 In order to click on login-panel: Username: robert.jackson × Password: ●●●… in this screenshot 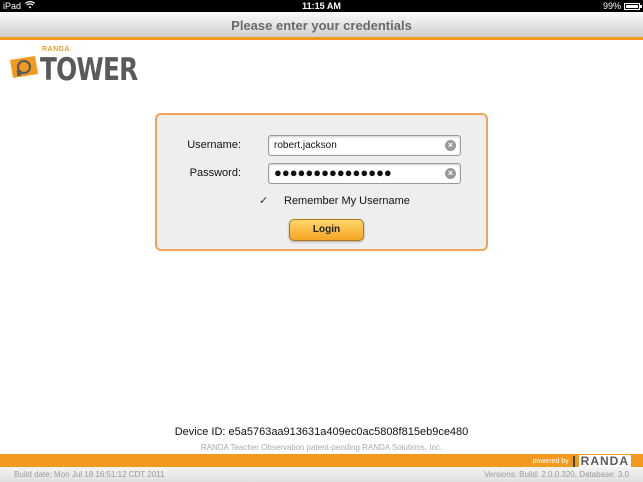, I will do `click(321, 182)`.